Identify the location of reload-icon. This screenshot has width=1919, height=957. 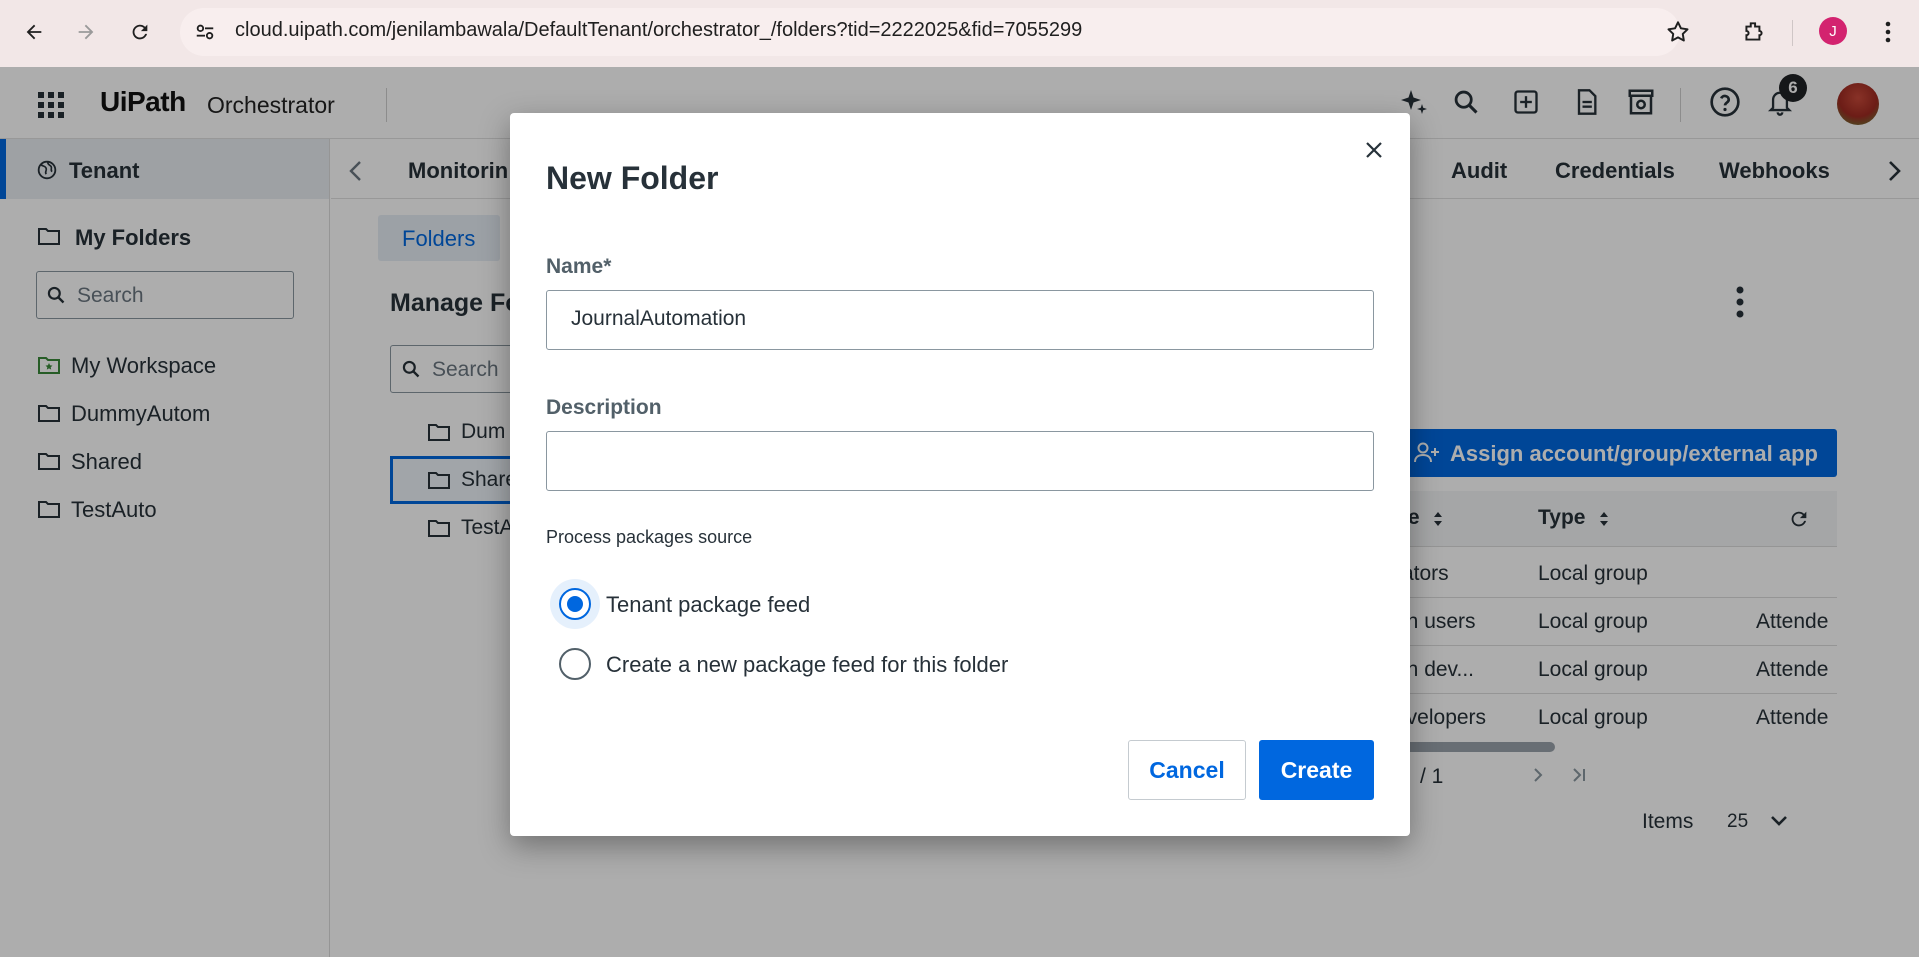
(140, 32).